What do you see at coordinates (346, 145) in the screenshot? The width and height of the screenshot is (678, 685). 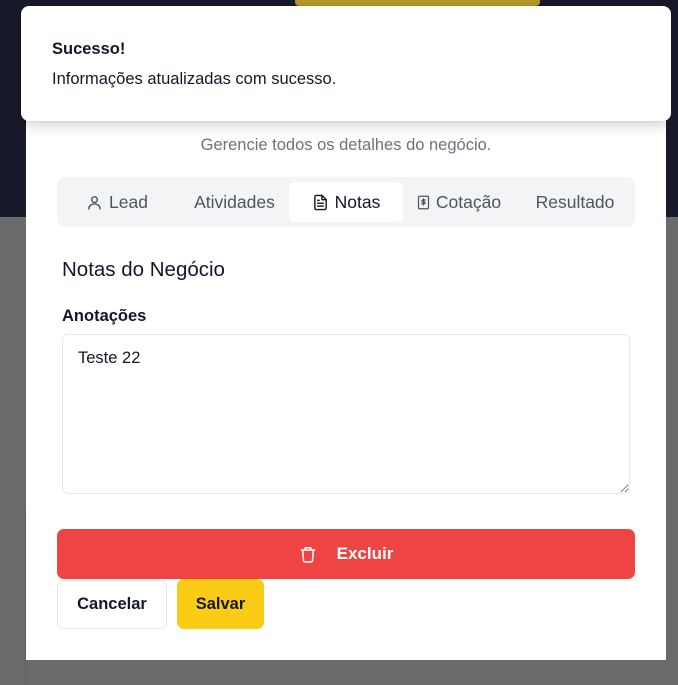 I see `dialog-subtitle: Gerencie todos os detalhes do negócio.` at bounding box center [346, 145].